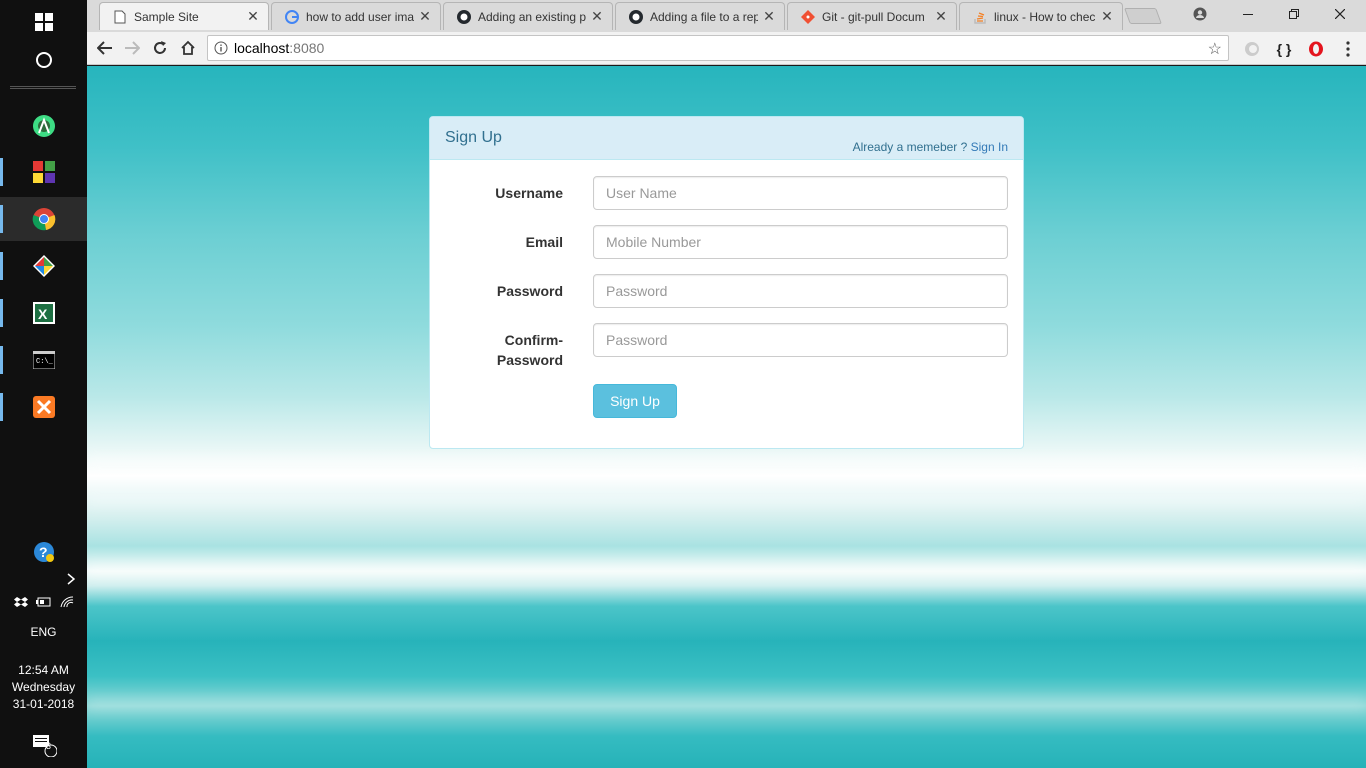 The image size is (1366, 768). Describe the element at coordinates (496, 350) in the screenshot. I see `confirm-password-label: Confirm- Password` at that location.